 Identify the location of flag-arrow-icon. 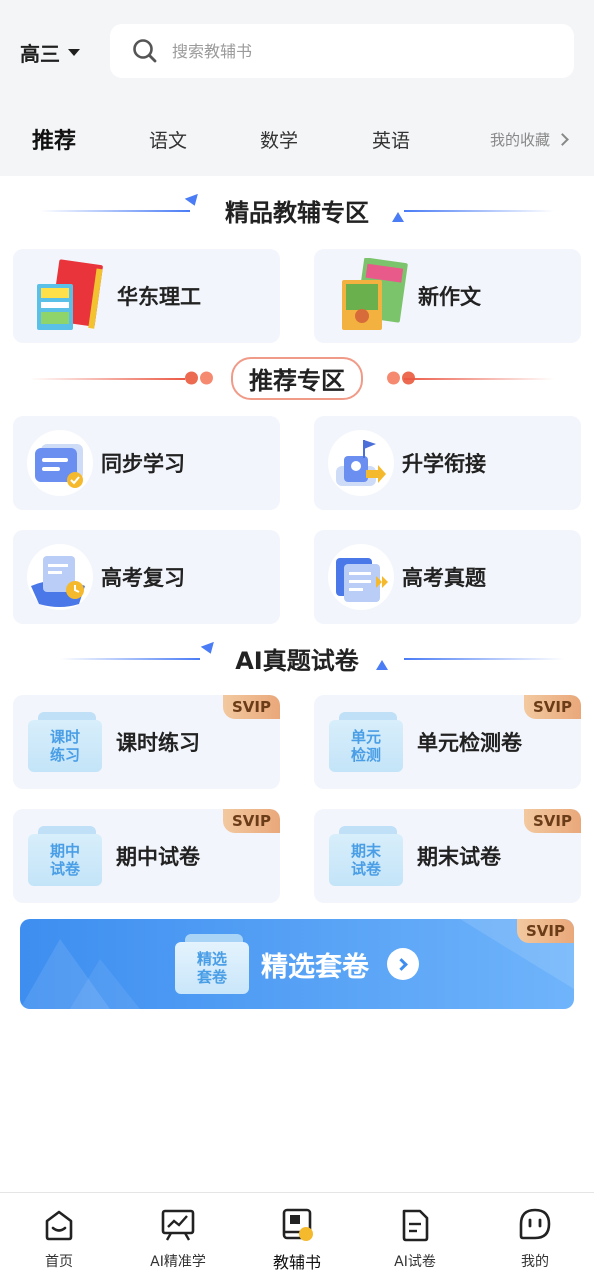
(361, 463).